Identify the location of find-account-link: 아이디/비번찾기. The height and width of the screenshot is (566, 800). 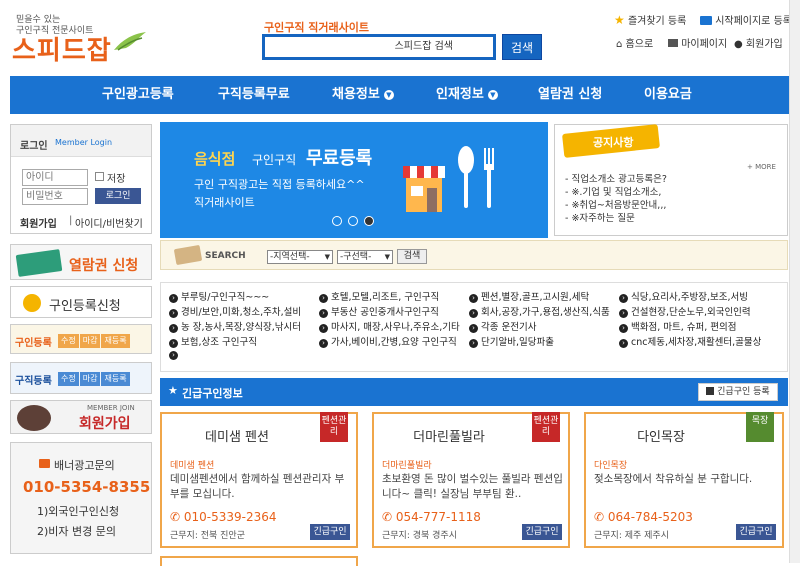
(109, 222).